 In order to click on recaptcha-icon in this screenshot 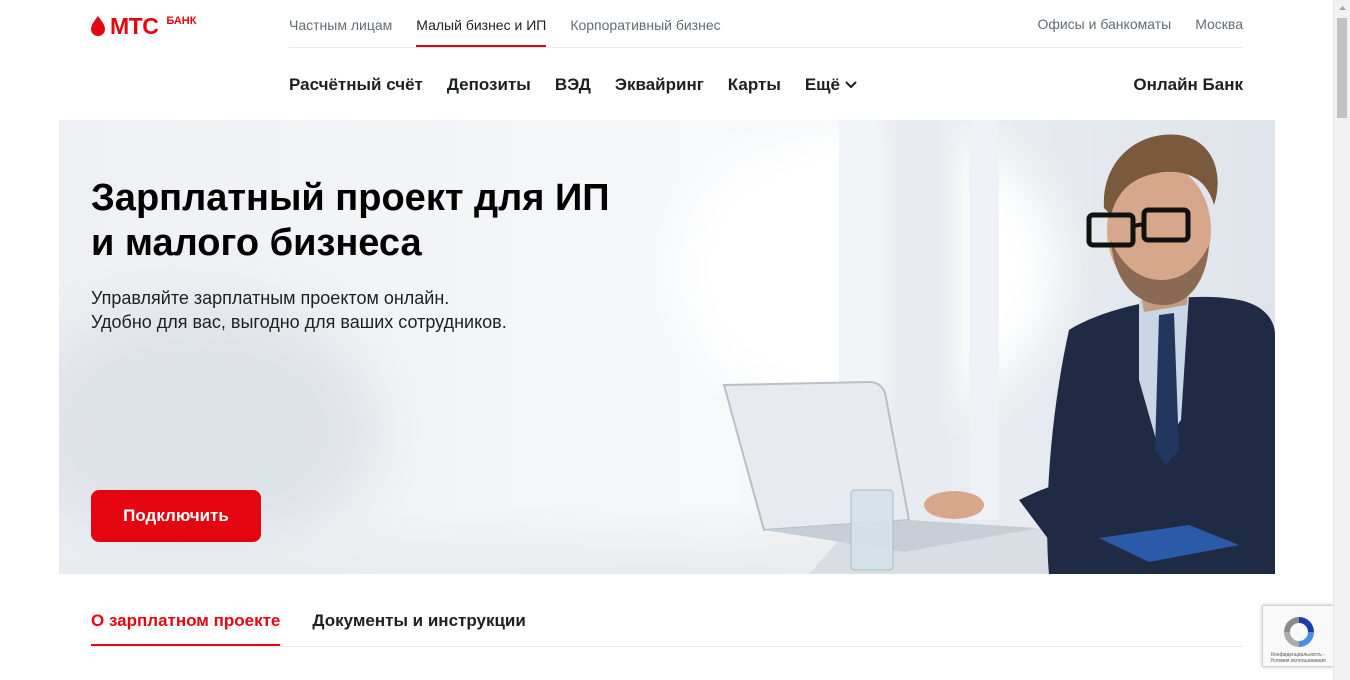, I will do `click(1299, 632)`.